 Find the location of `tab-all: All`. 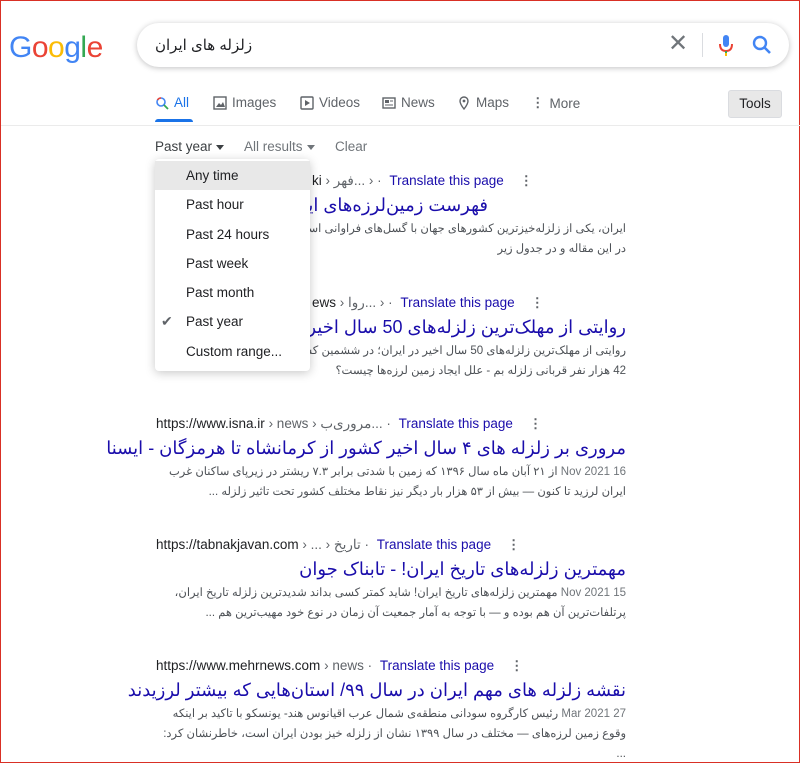

tab-all: All is located at coordinates (172, 102).